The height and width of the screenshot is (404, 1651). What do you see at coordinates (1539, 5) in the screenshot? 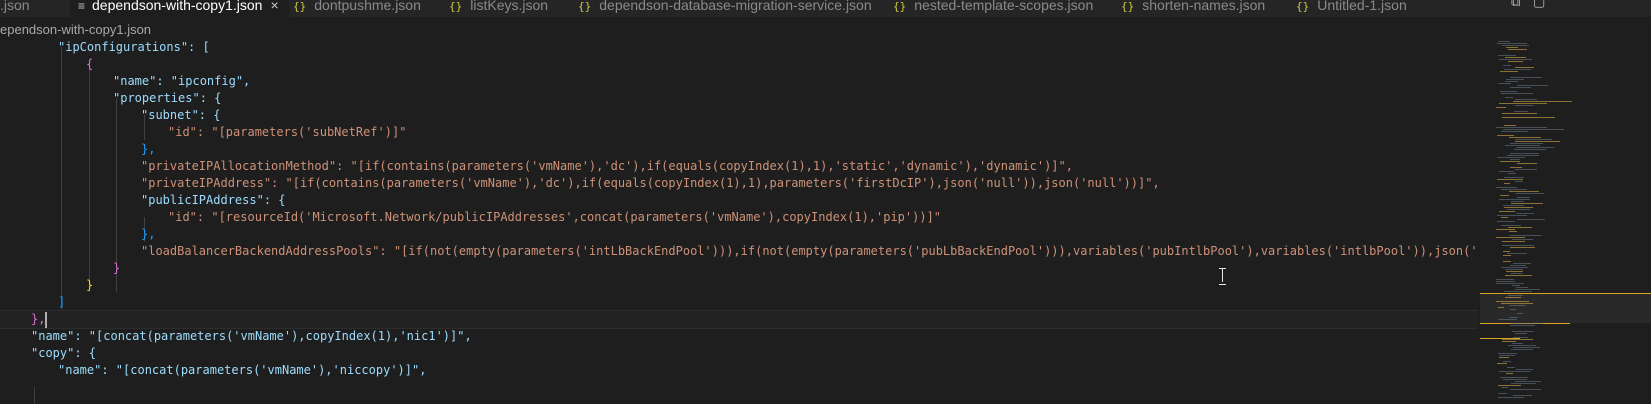
I see `layout-icon: ▢` at bounding box center [1539, 5].